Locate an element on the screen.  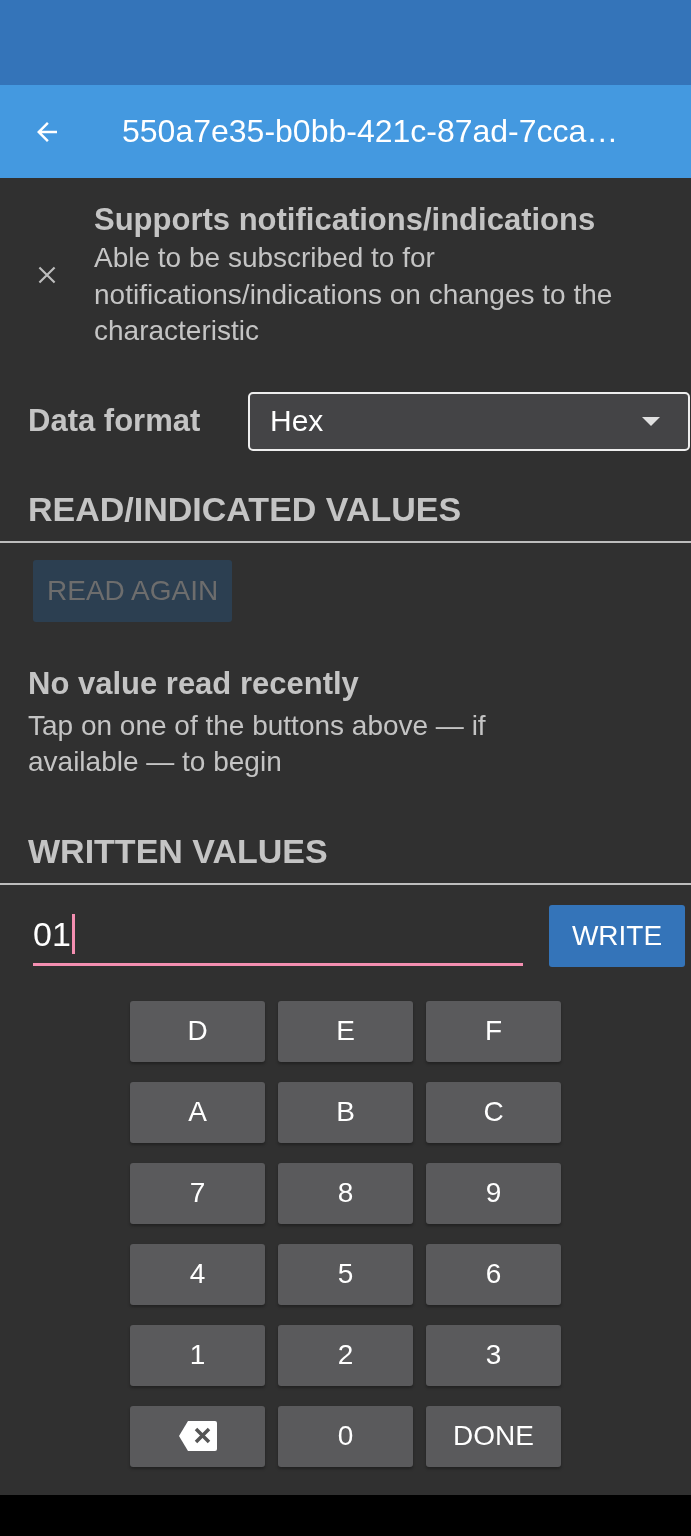
empty-state-title: No value read recently is located at coordinates (193, 683).